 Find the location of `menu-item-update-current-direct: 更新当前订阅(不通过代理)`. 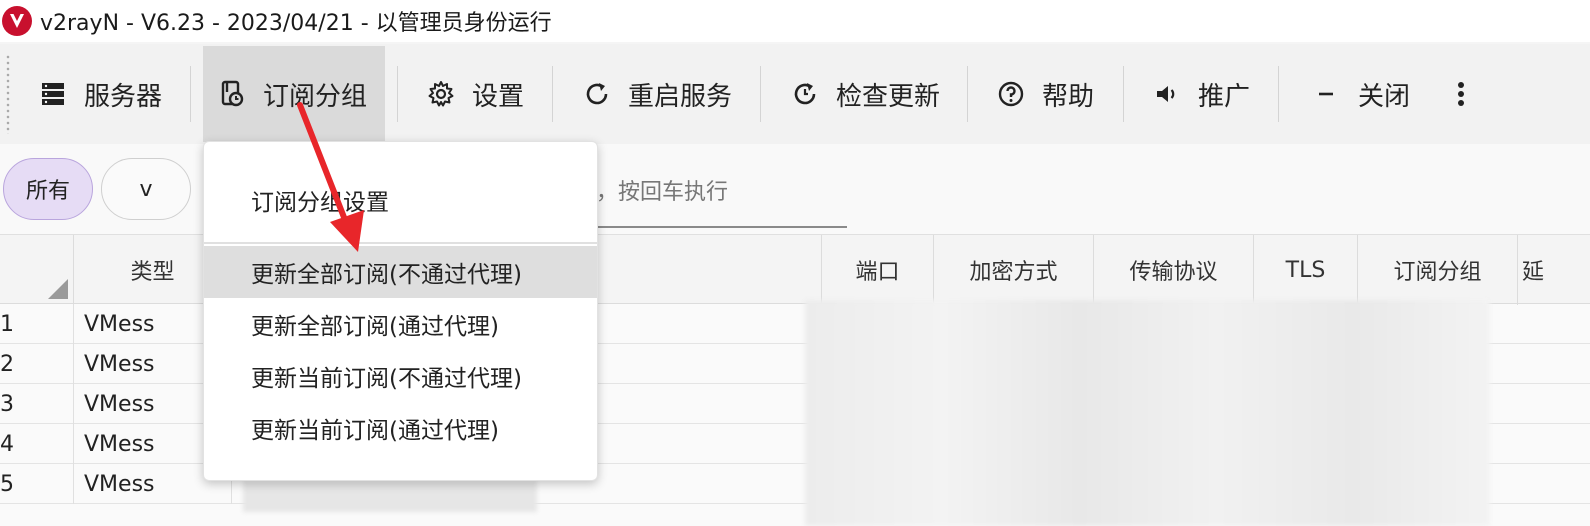

menu-item-update-current-direct: 更新当前订阅(不通过代理) is located at coordinates (400, 376).